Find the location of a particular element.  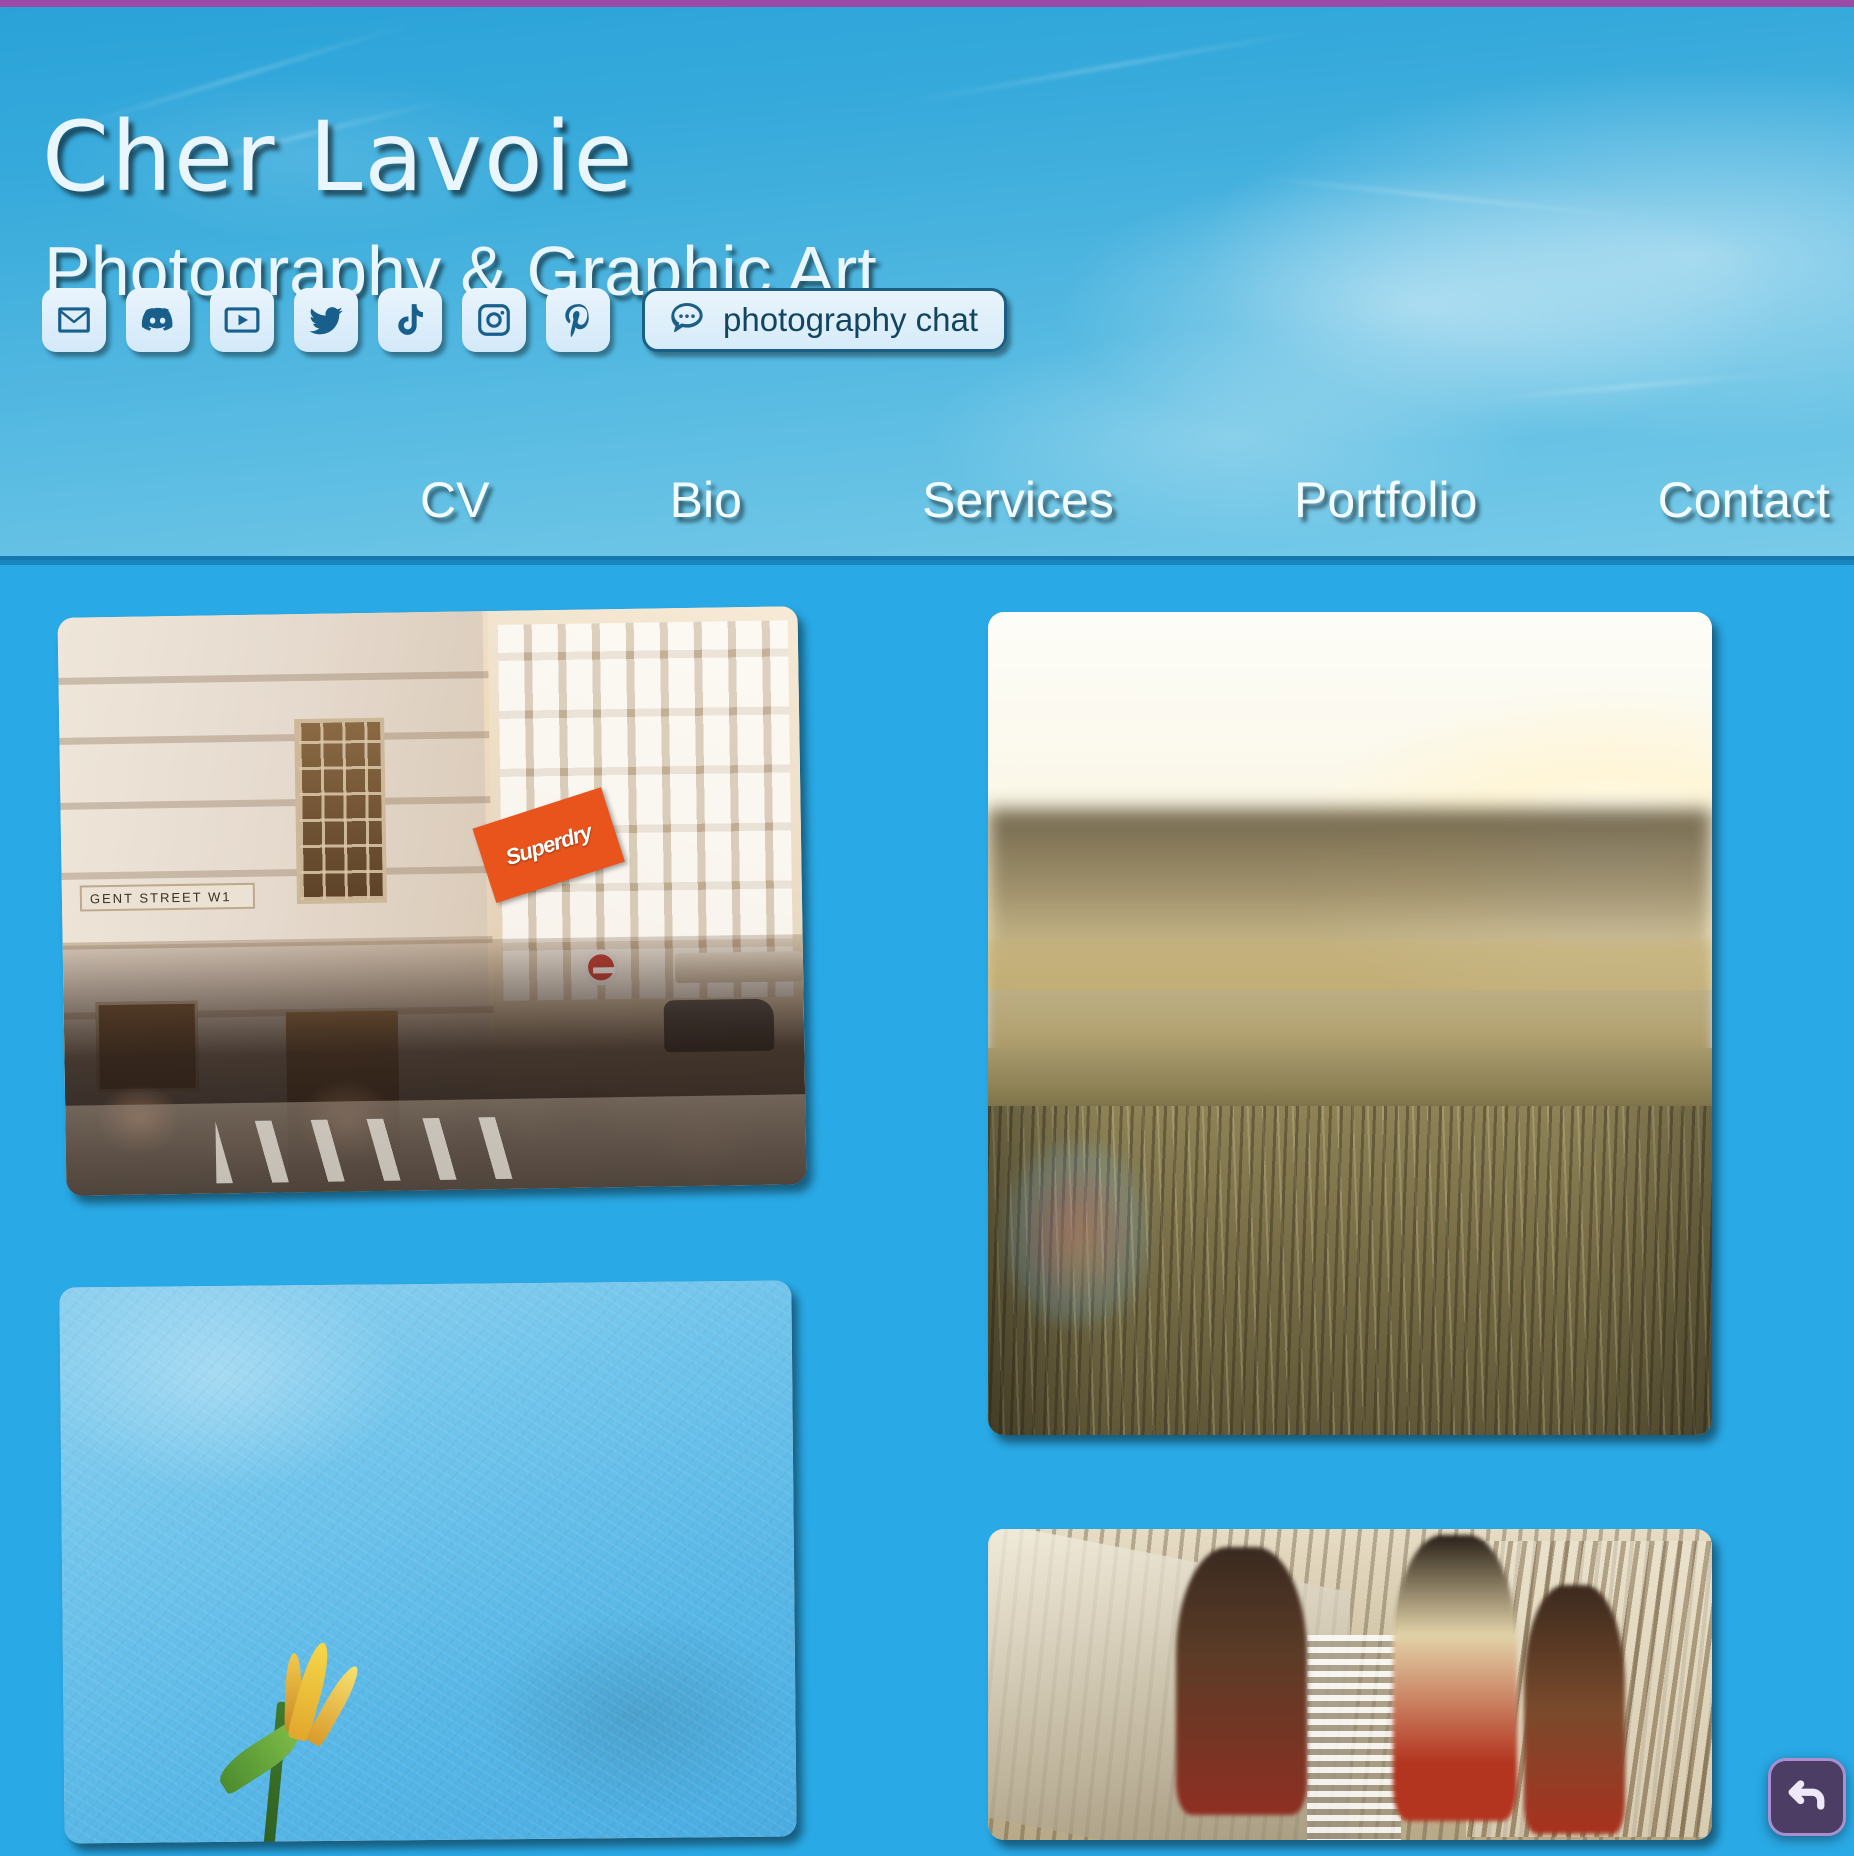

tiktok-icon is located at coordinates (410, 320).